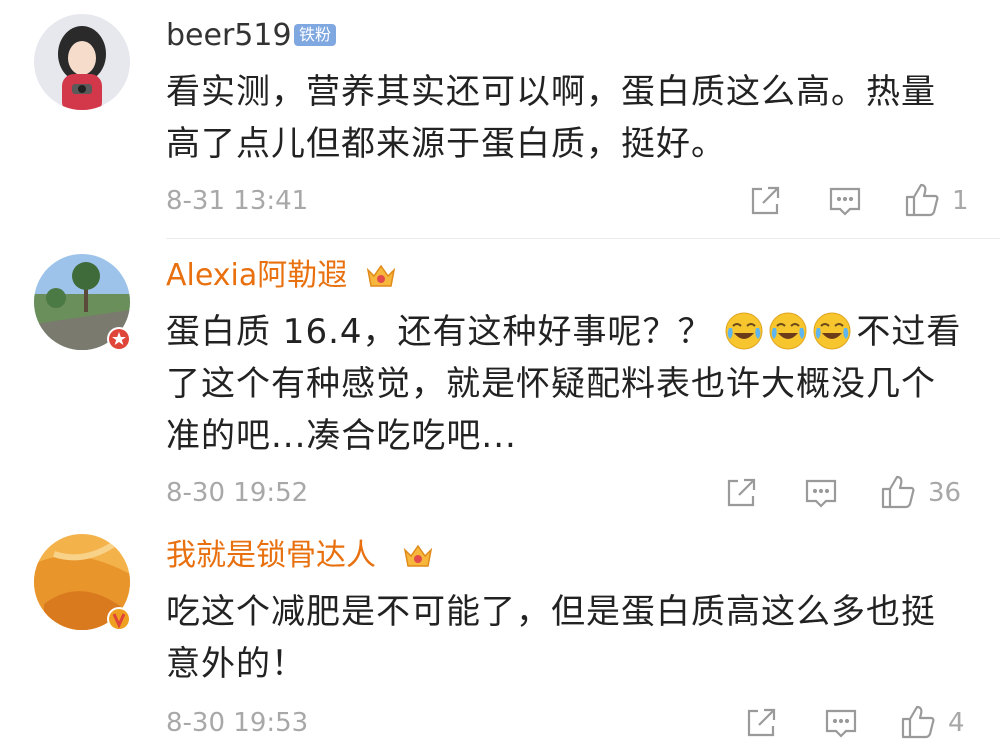 Image resolution: width=1000 pixels, height=756 pixels. Describe the element at coordinates (229, 36) in the screenshot. I see `username: beer519` at that location.